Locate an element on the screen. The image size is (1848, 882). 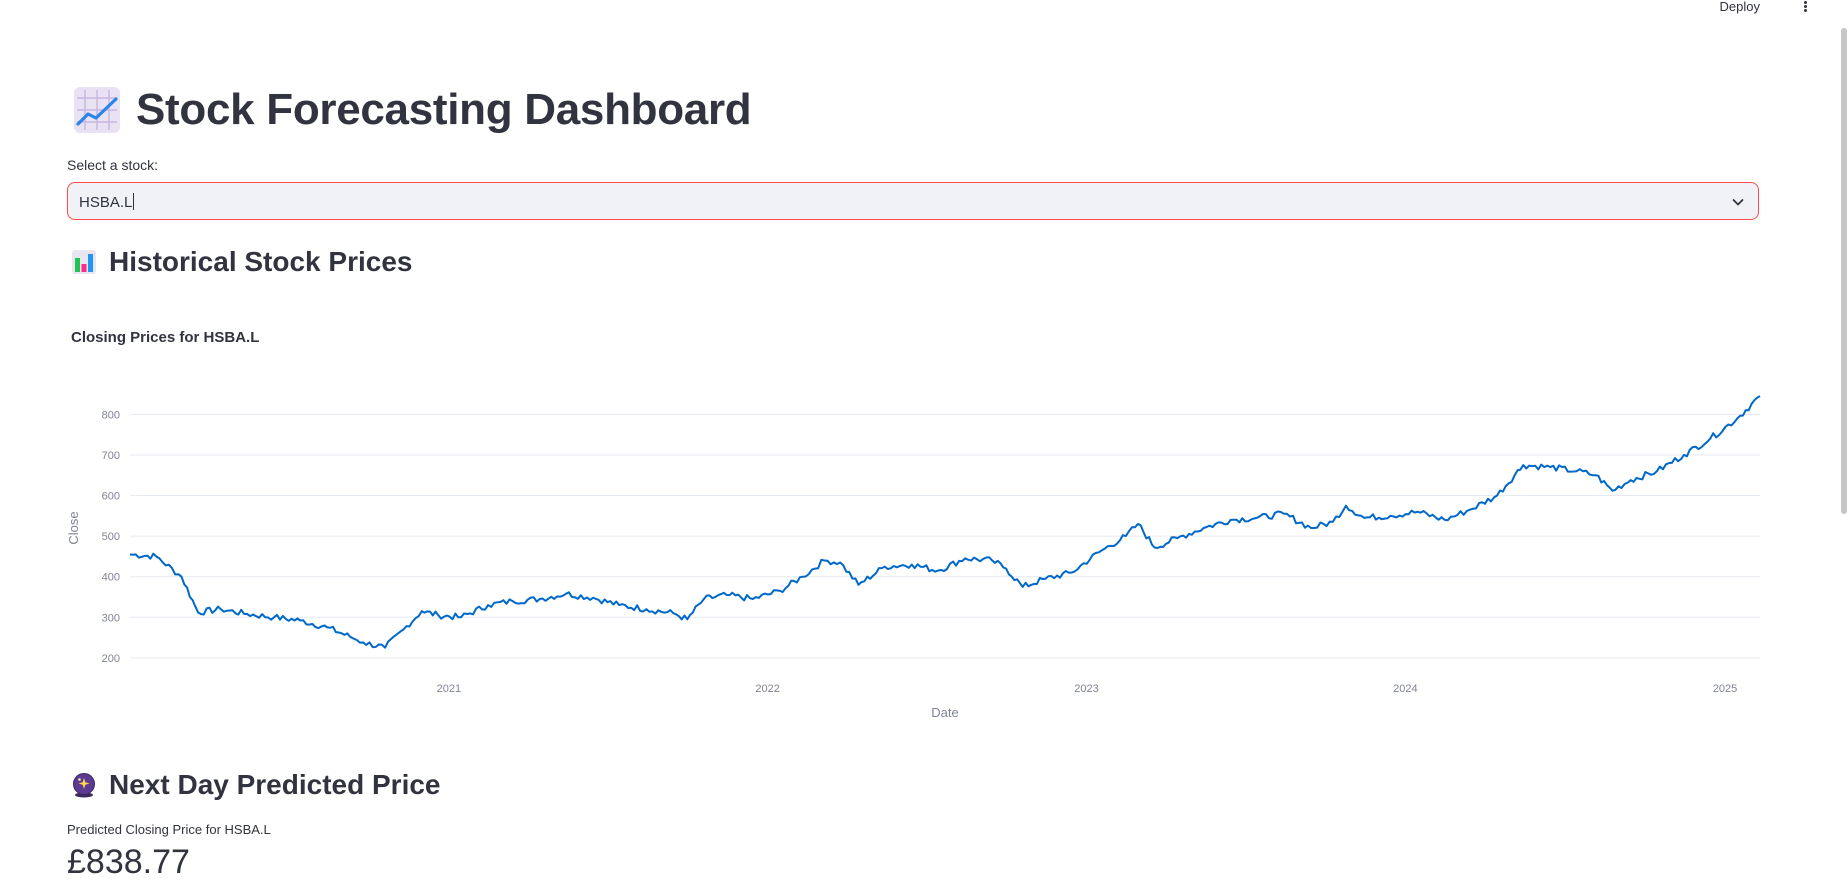
vertical-dots-icon is located at coordinates (1805, 8).